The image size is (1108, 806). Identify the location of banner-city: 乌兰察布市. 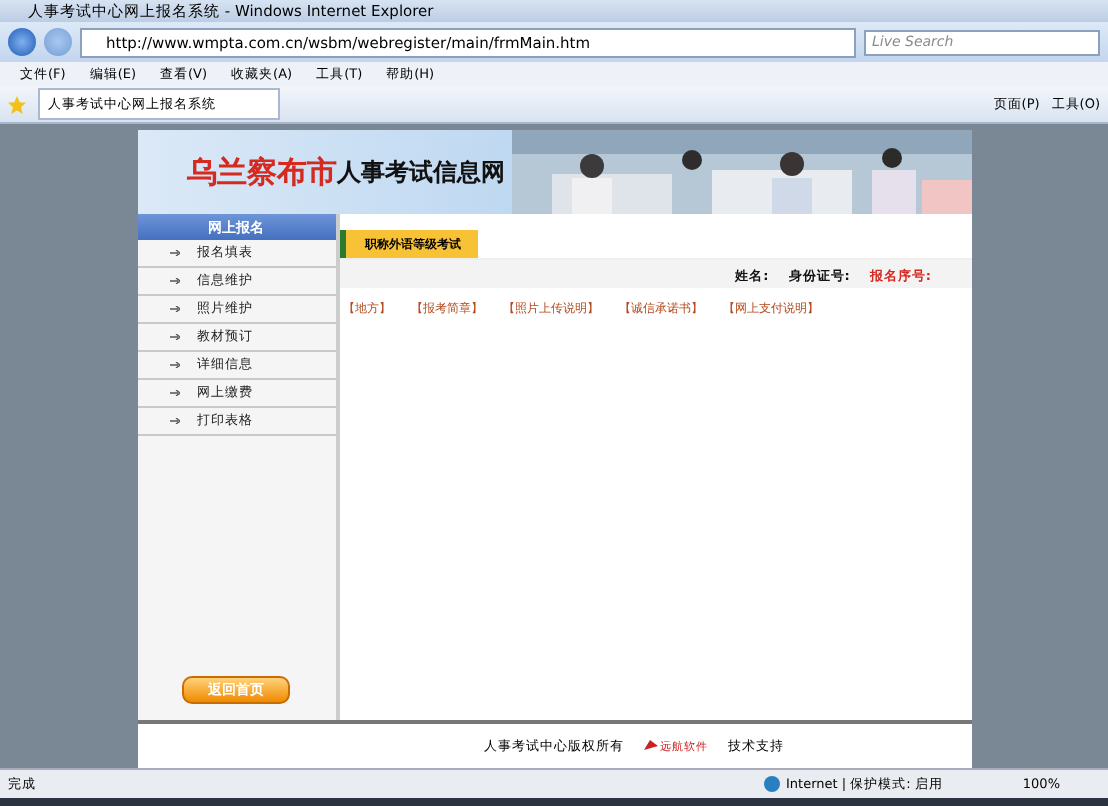
(262, 172).